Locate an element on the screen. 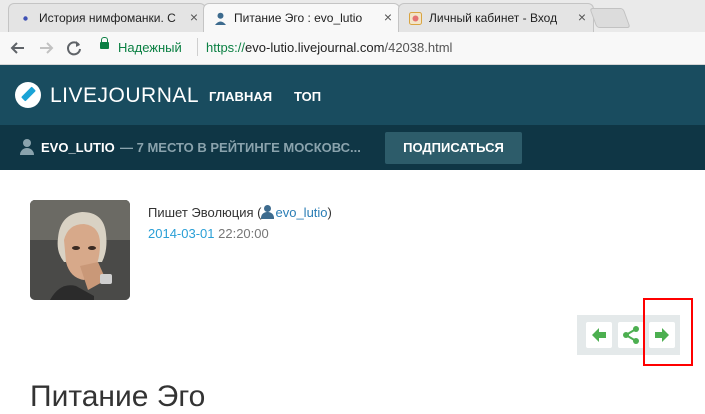 The image size is (705, 414). tab-pitanie-ego: Питание Эго : evo_lutio × is located at coordinates (301, 18).